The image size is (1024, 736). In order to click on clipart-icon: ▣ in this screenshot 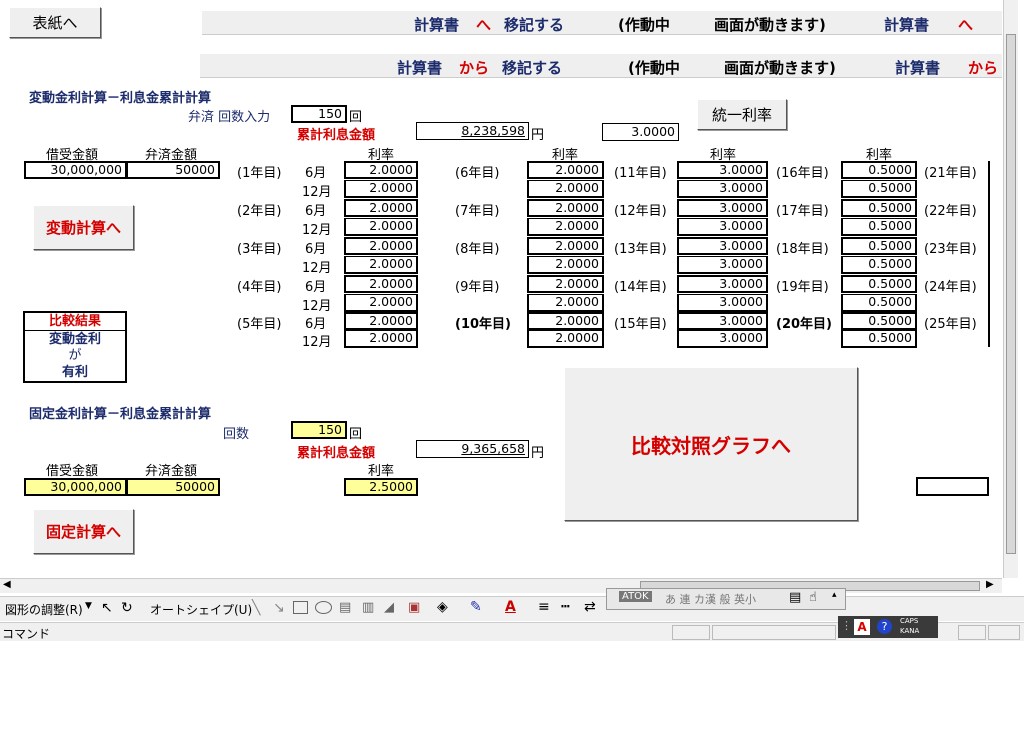, I will do `click(414, 607)`.